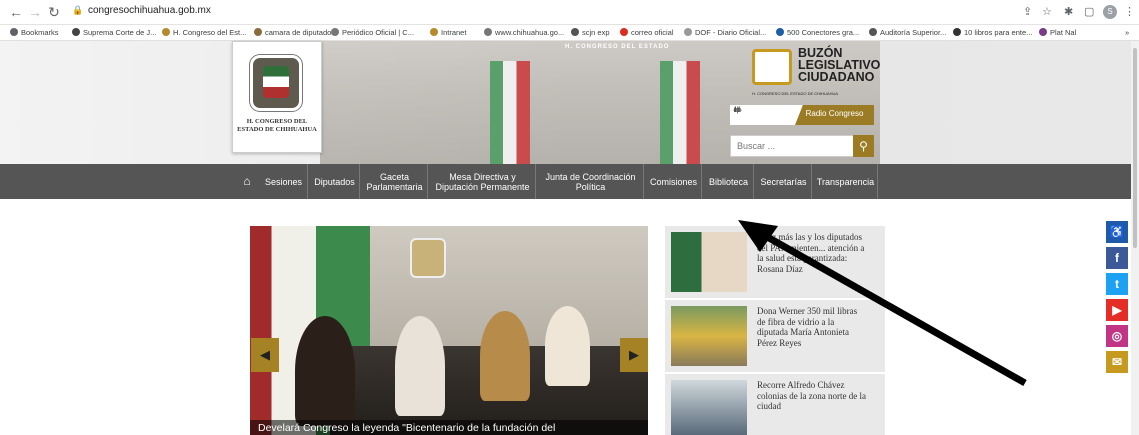 The width and height of the screenshot is (1139, 435). I want to click on annotation-arrow, so click(882, 303).